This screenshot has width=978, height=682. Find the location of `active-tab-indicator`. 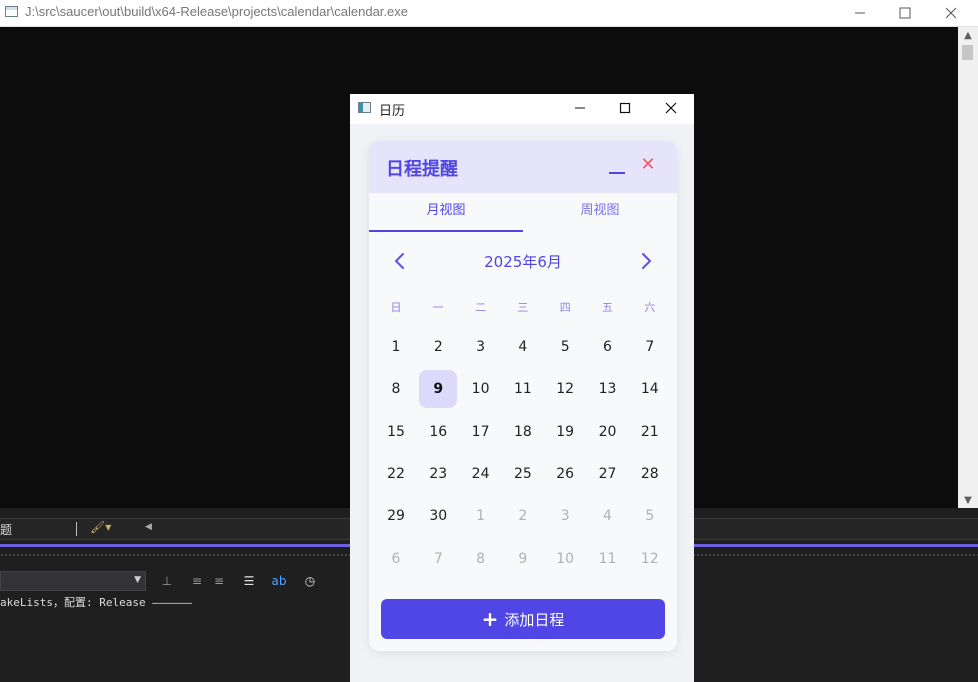

active-tab-indicator is located at coordinates (446, 231).